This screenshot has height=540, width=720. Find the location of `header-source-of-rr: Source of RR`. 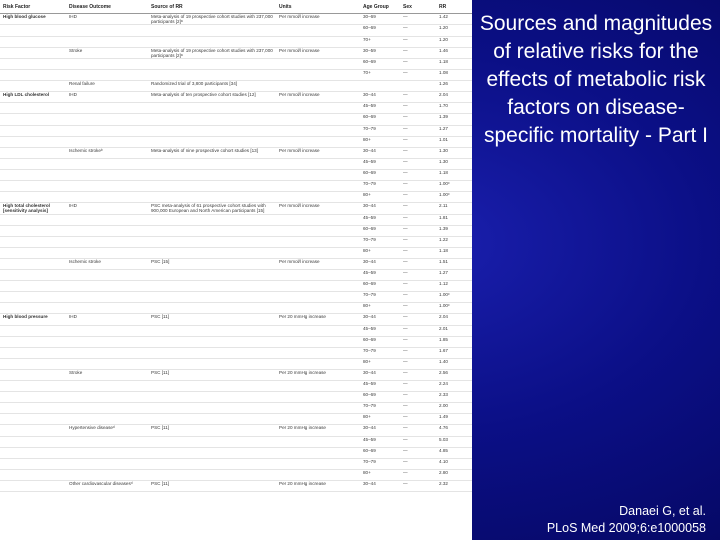

header-source-of-rr: Source of RR is located at coordinates (212, 7).